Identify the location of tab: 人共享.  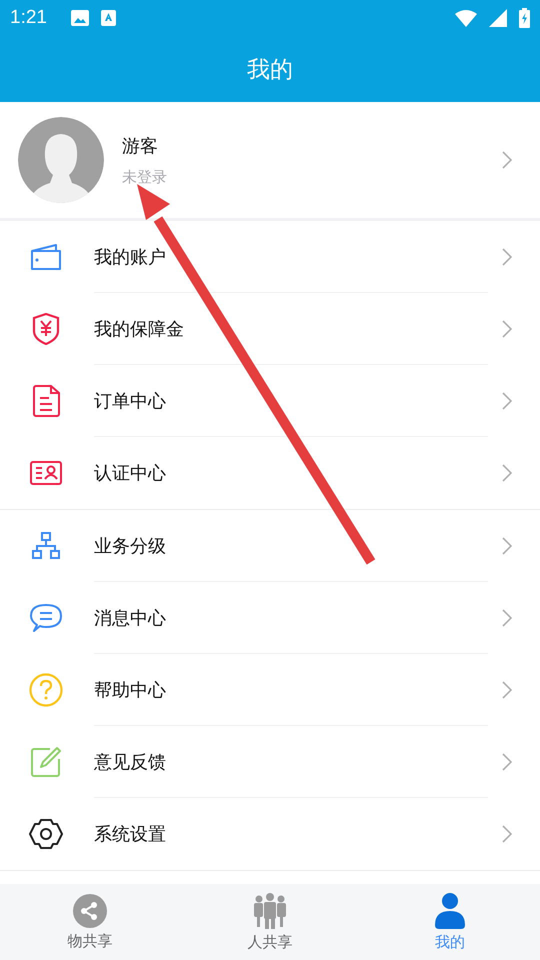
(270, 922).